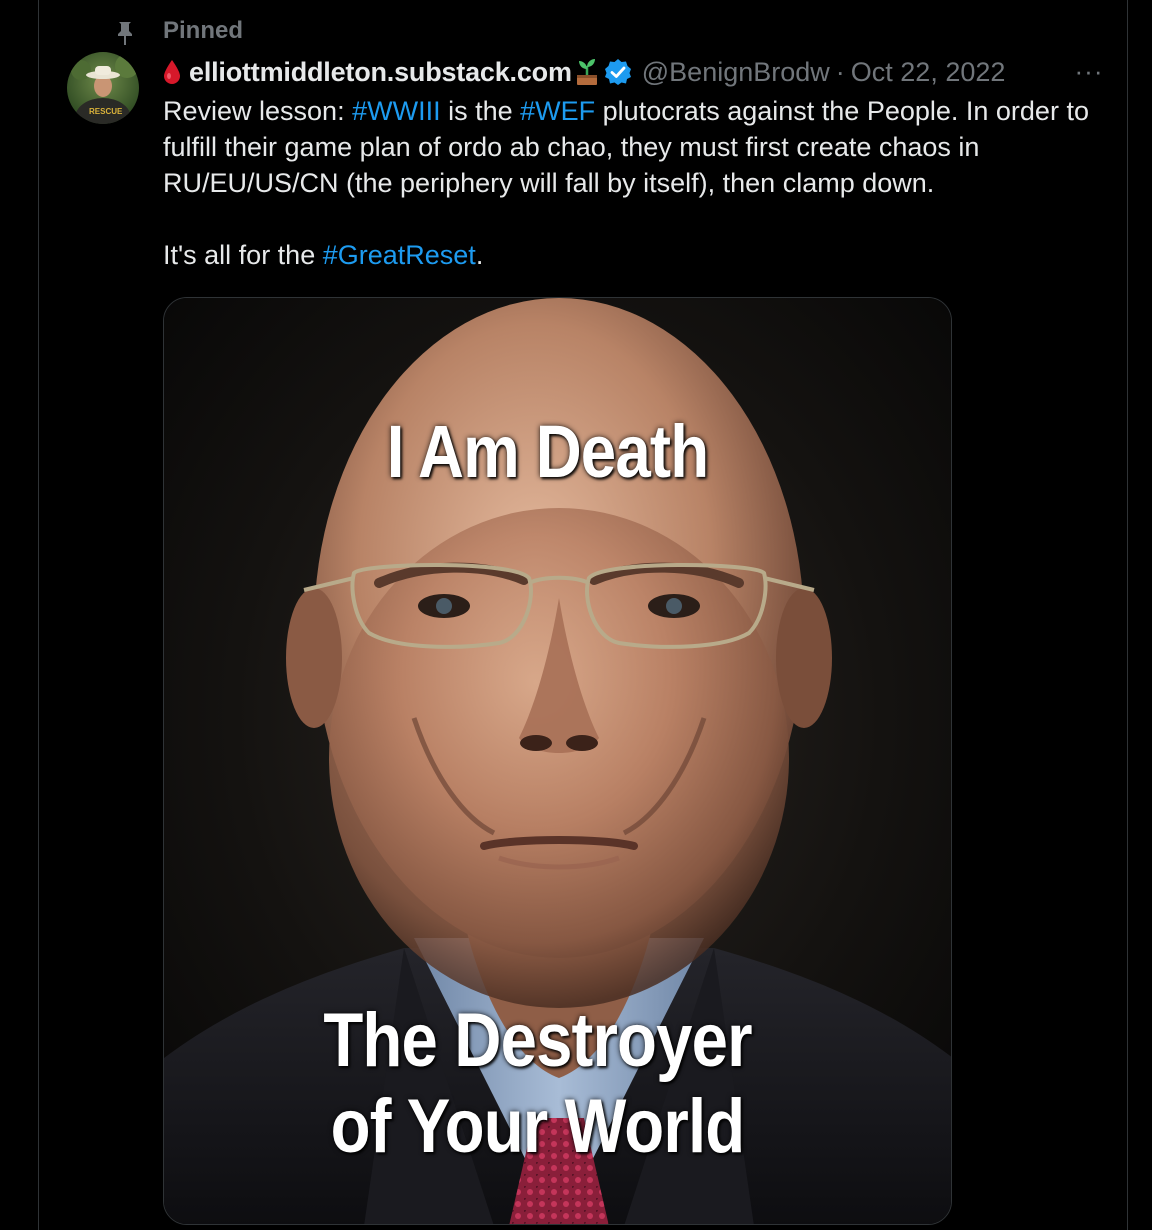 Image resolution: width=1152 pixels, height=1230 pixels. I want to click on caption-bottom-line-1: The Destroyer, so click(537, 1040).